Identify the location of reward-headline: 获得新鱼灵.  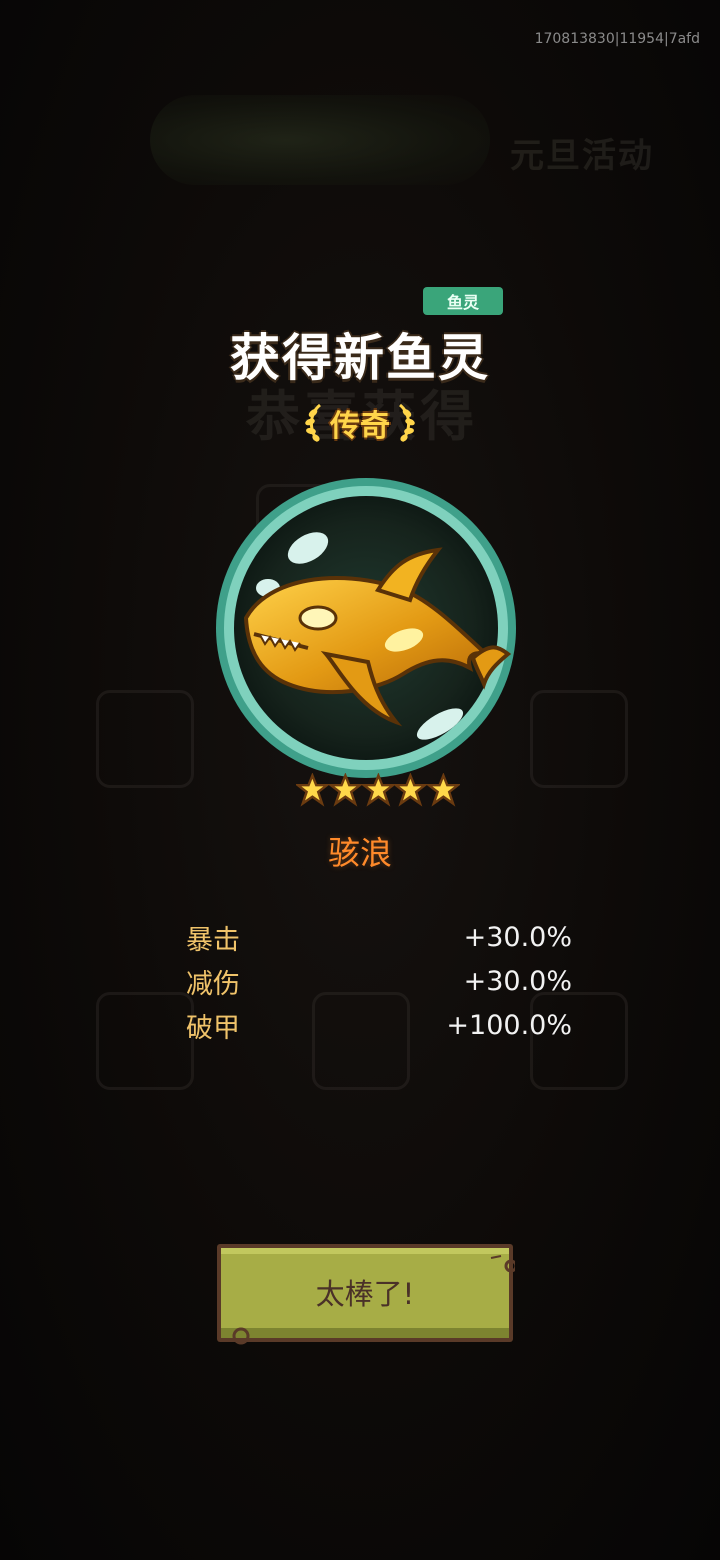
(360, 358).